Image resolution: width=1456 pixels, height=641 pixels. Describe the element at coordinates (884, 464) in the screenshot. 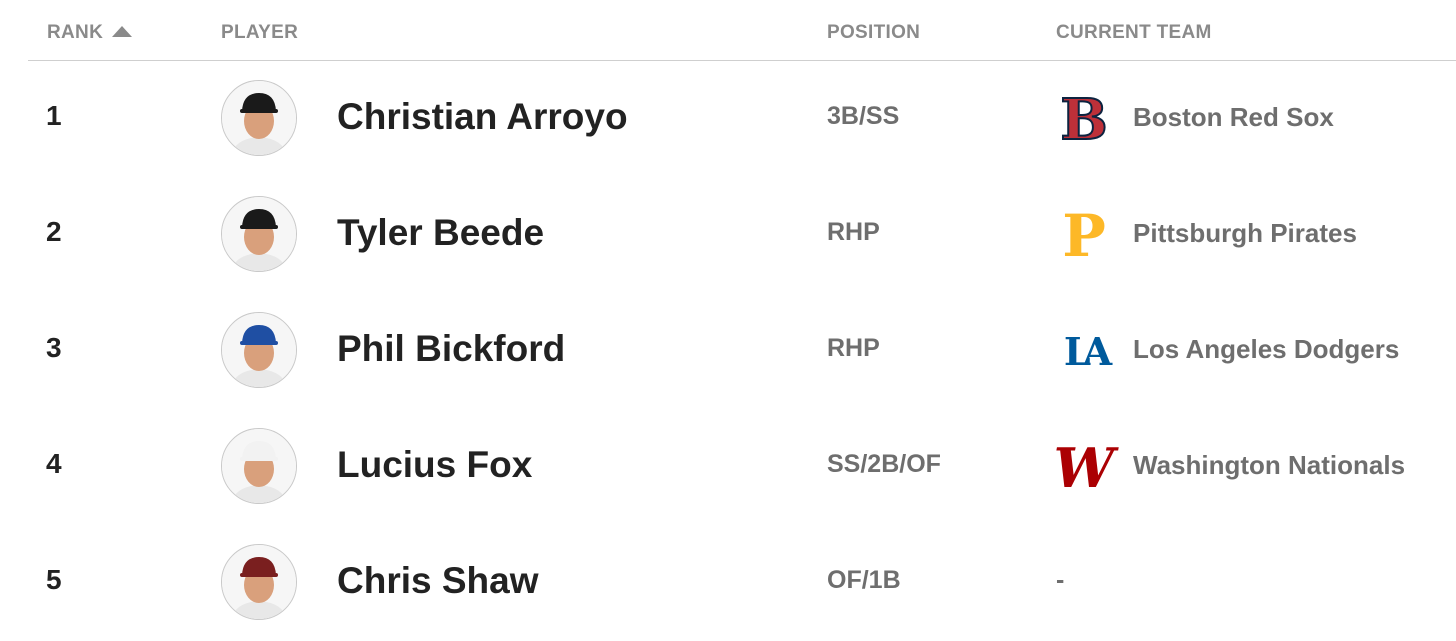

I see `player-position: SS/2B/OF` at that location.